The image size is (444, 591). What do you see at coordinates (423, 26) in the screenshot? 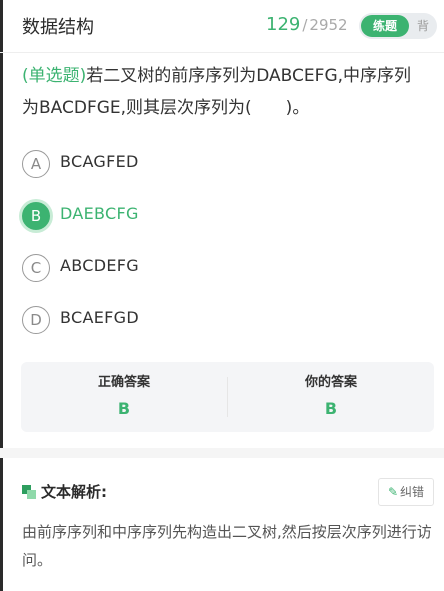
I see `mode-recite-button: 背` at bounding box center [423, 26].